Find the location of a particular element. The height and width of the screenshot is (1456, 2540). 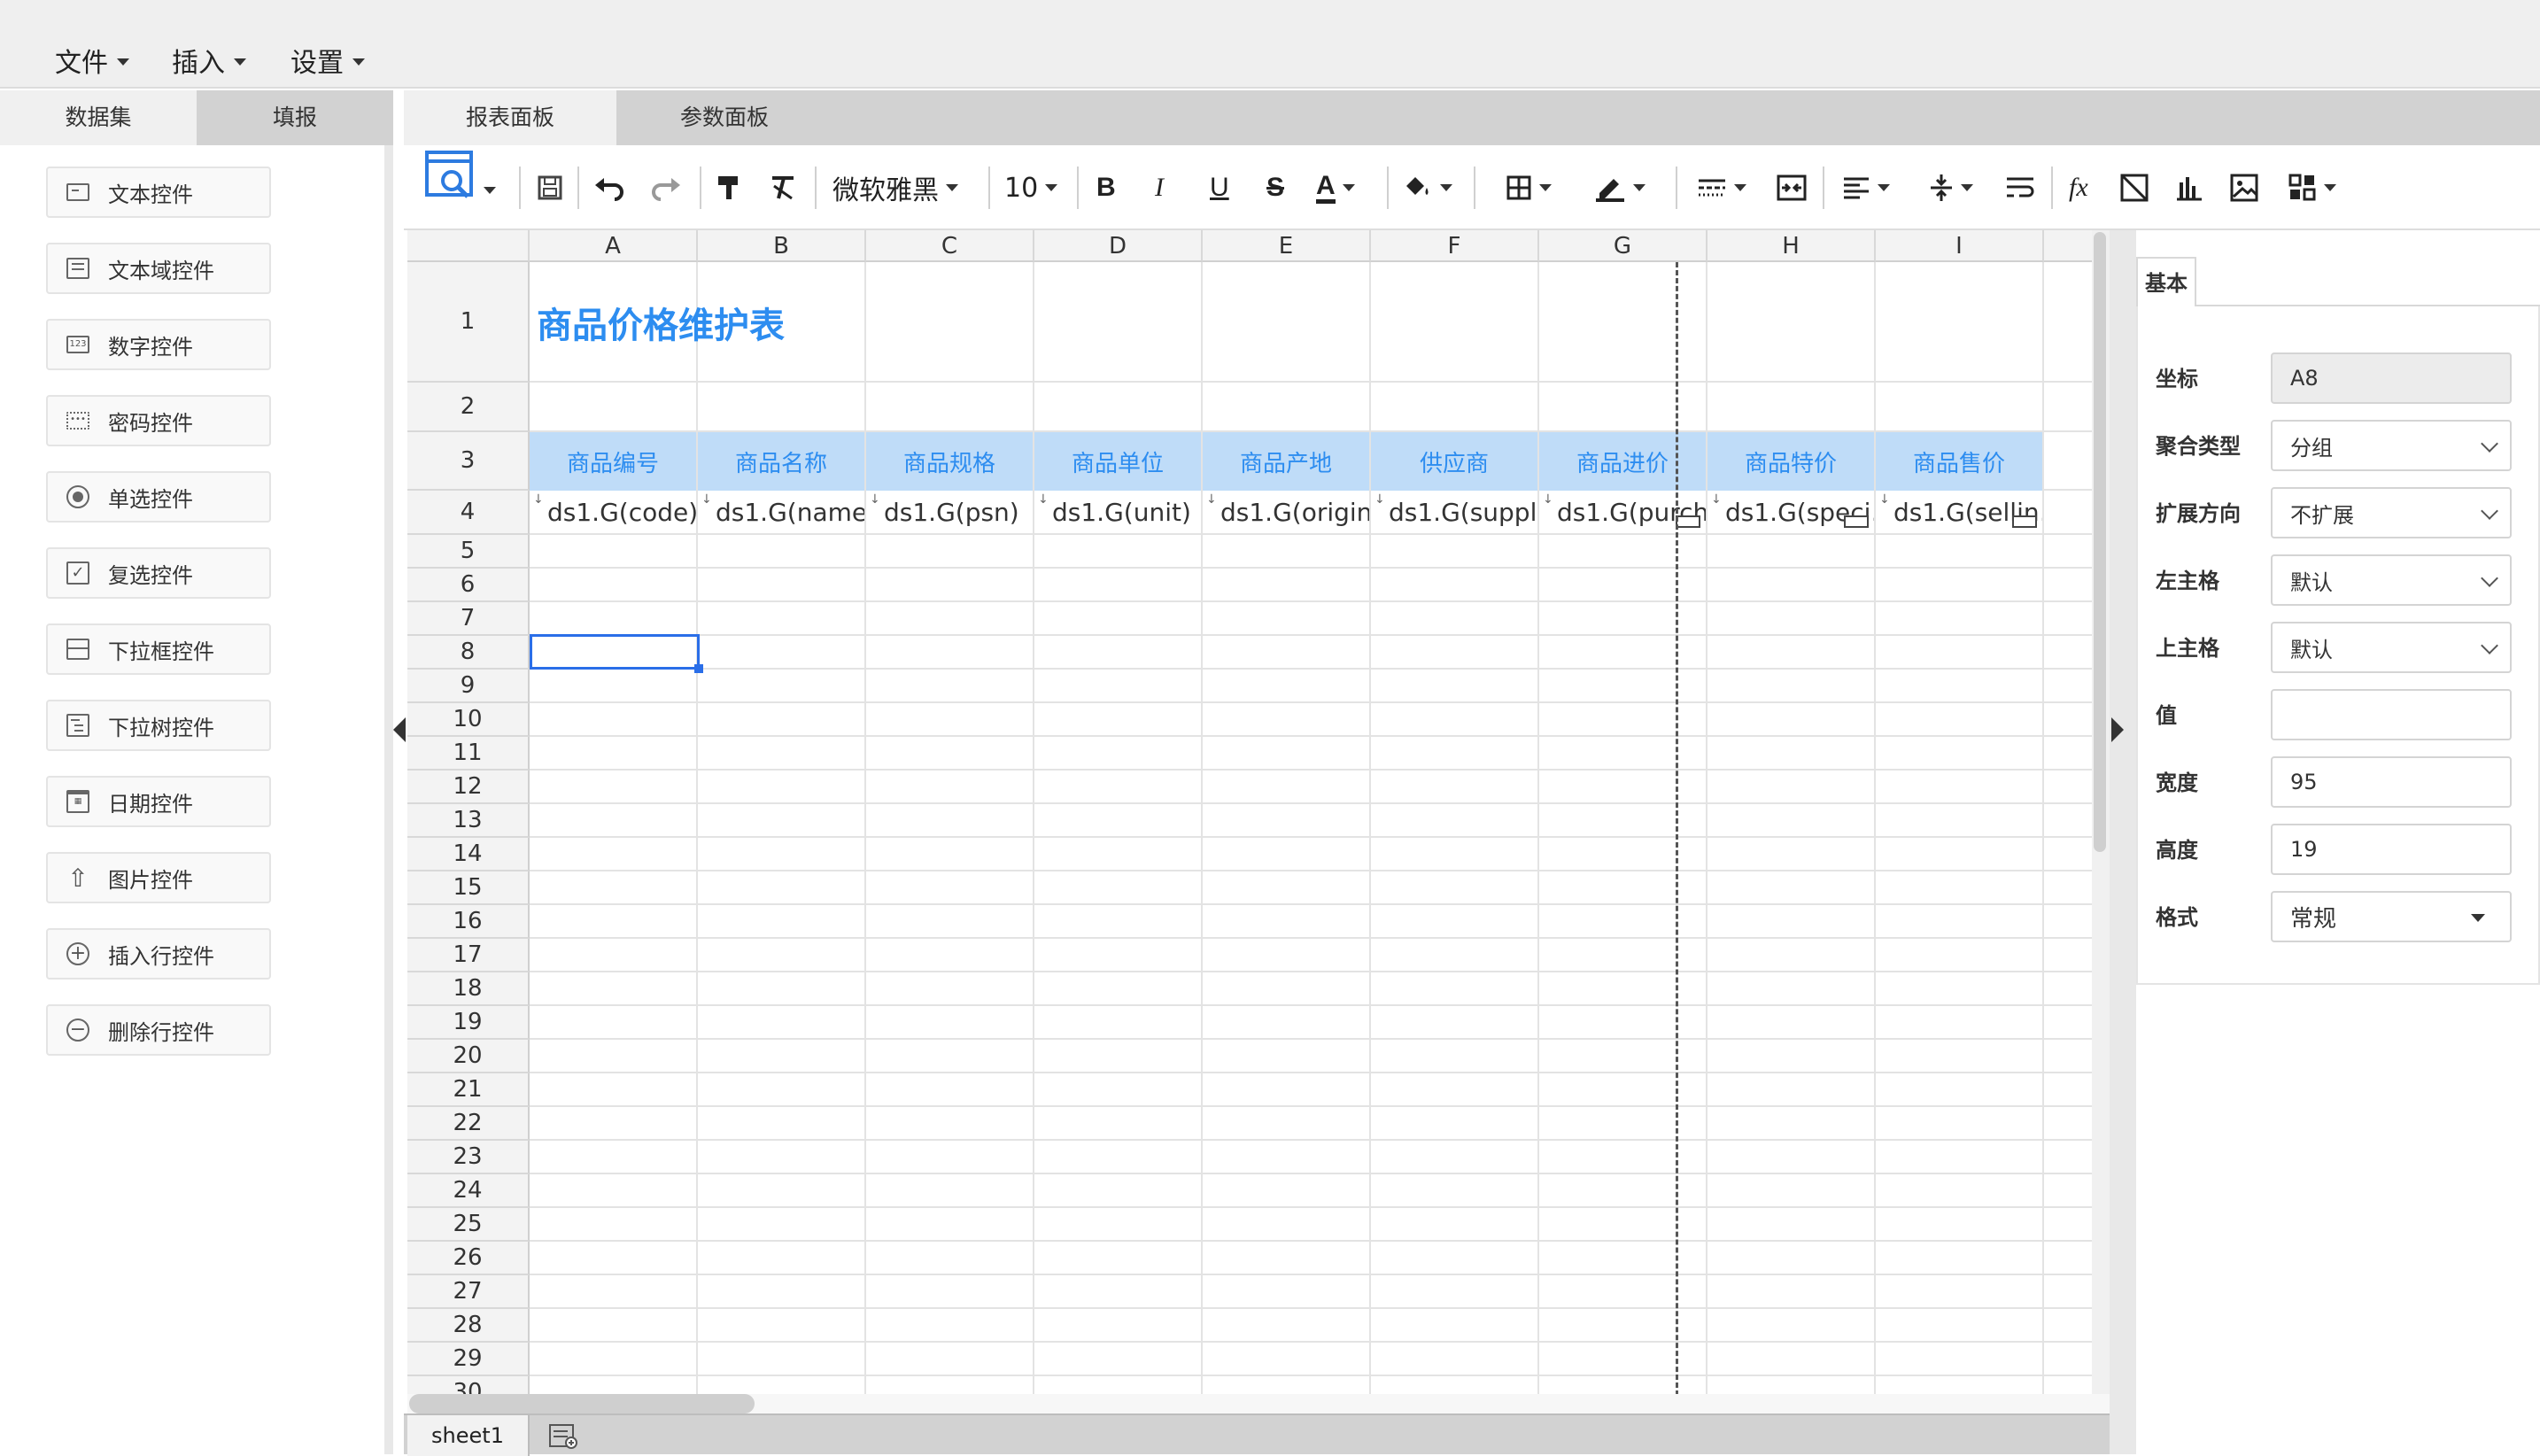

row-header-23: 23 is located at coordinates (469, 1157).